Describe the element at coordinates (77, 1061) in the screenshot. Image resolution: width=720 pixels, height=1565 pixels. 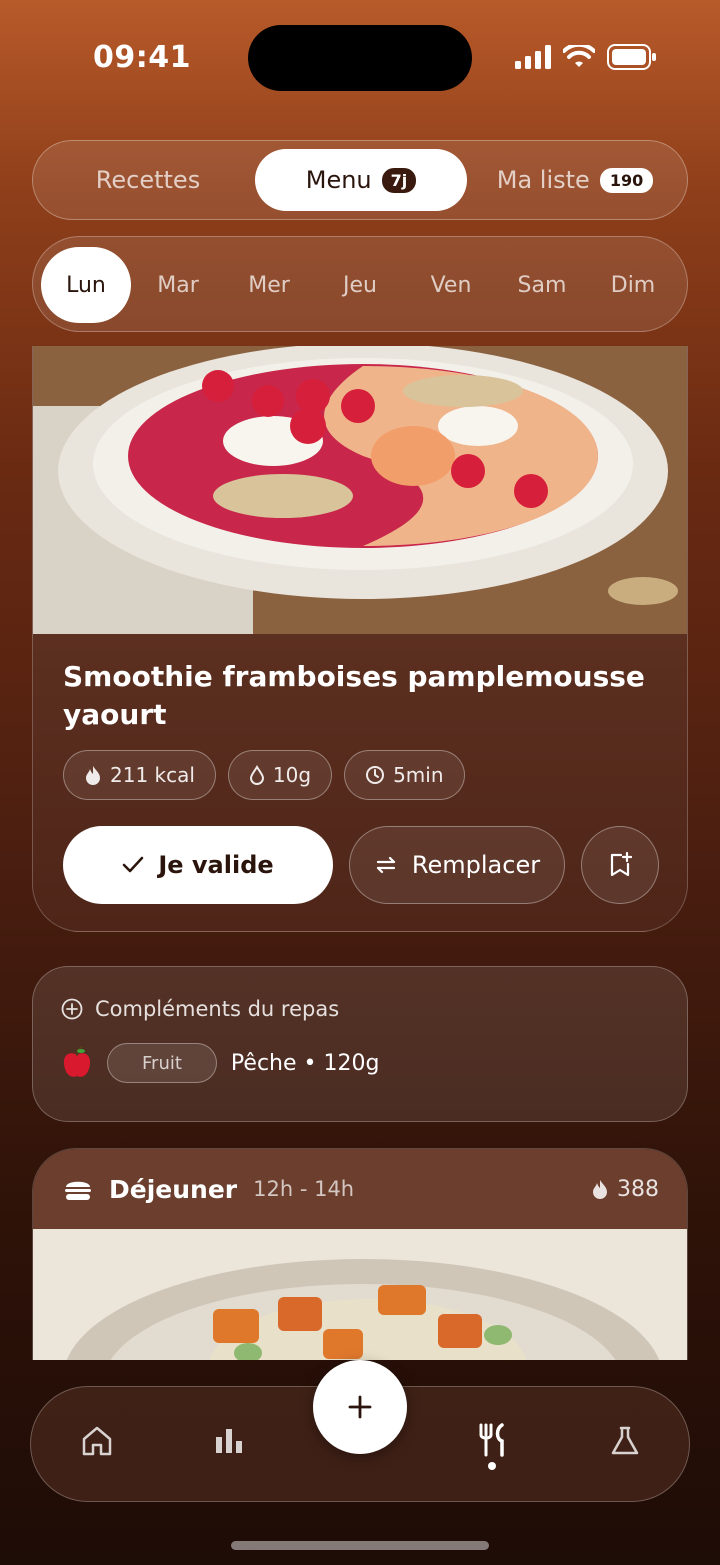
I see `apple-icon` at that location.